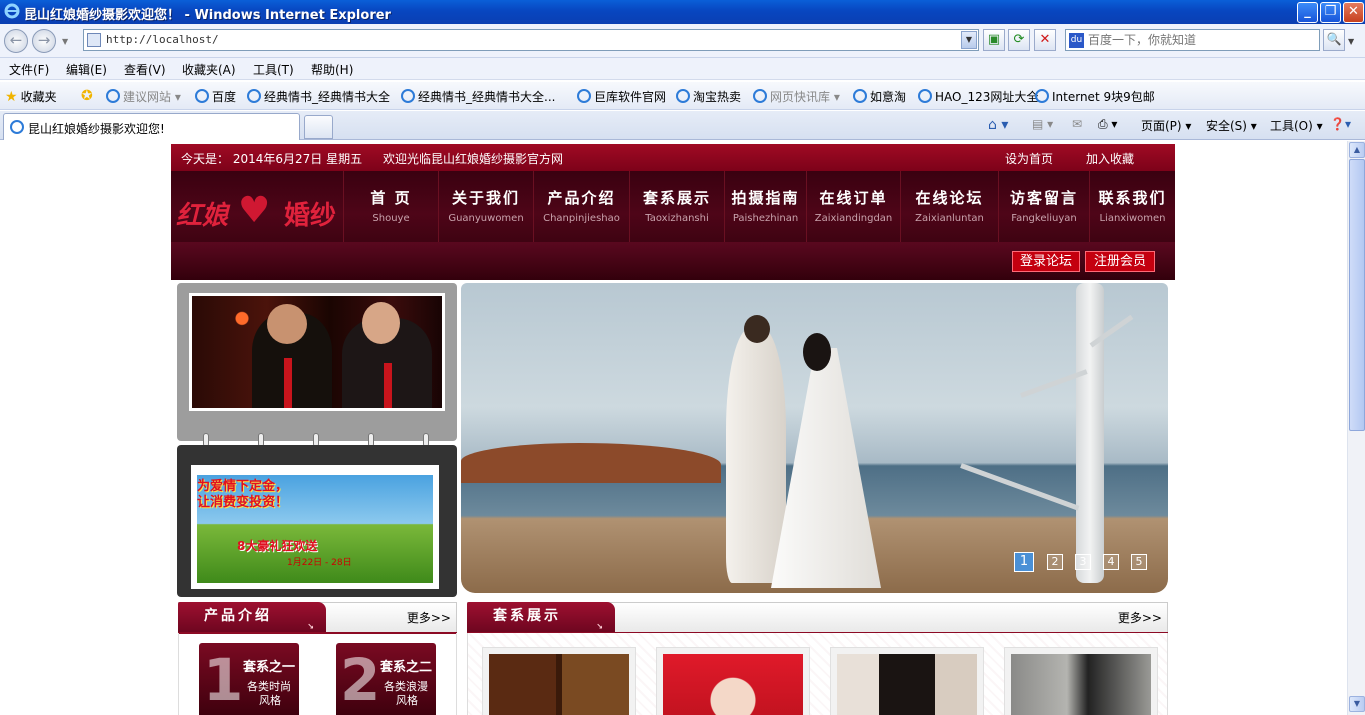 The image size is (1365, 715). I want to click on nav-about: 关于我们 Guanyuwomen, so click(485, 206).